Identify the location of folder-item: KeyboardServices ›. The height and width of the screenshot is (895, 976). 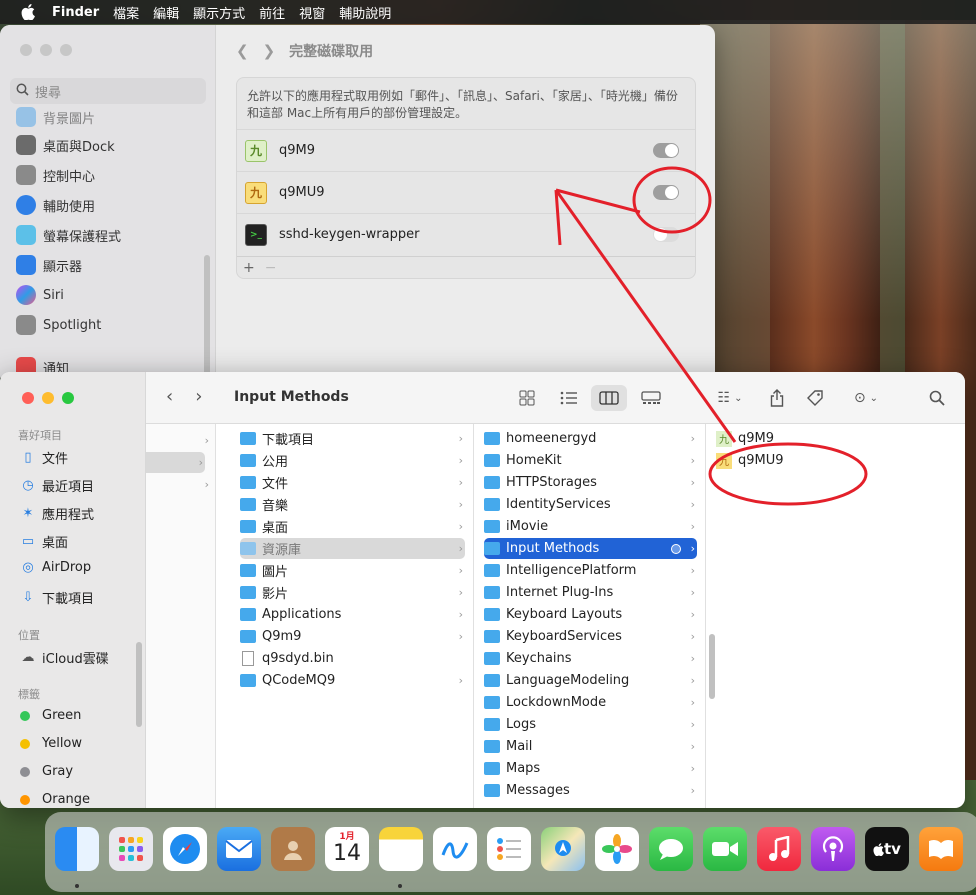
(590, 636).